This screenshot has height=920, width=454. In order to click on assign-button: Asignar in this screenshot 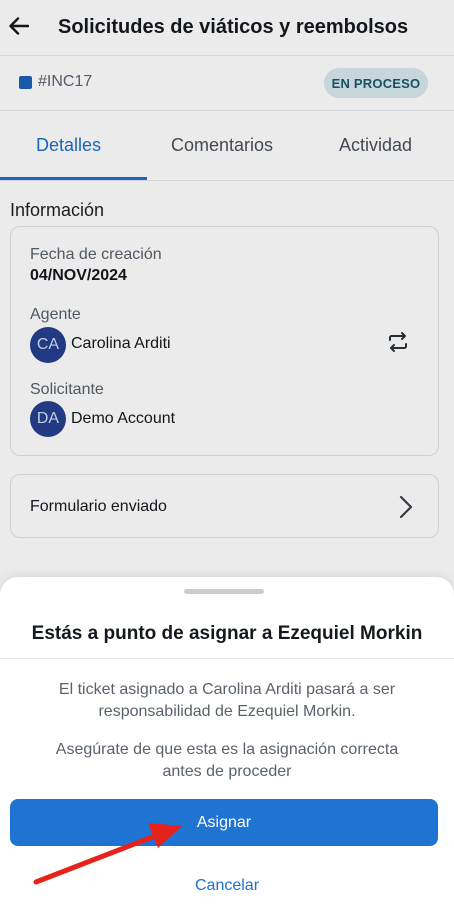, I will do `click(224, 822)`.